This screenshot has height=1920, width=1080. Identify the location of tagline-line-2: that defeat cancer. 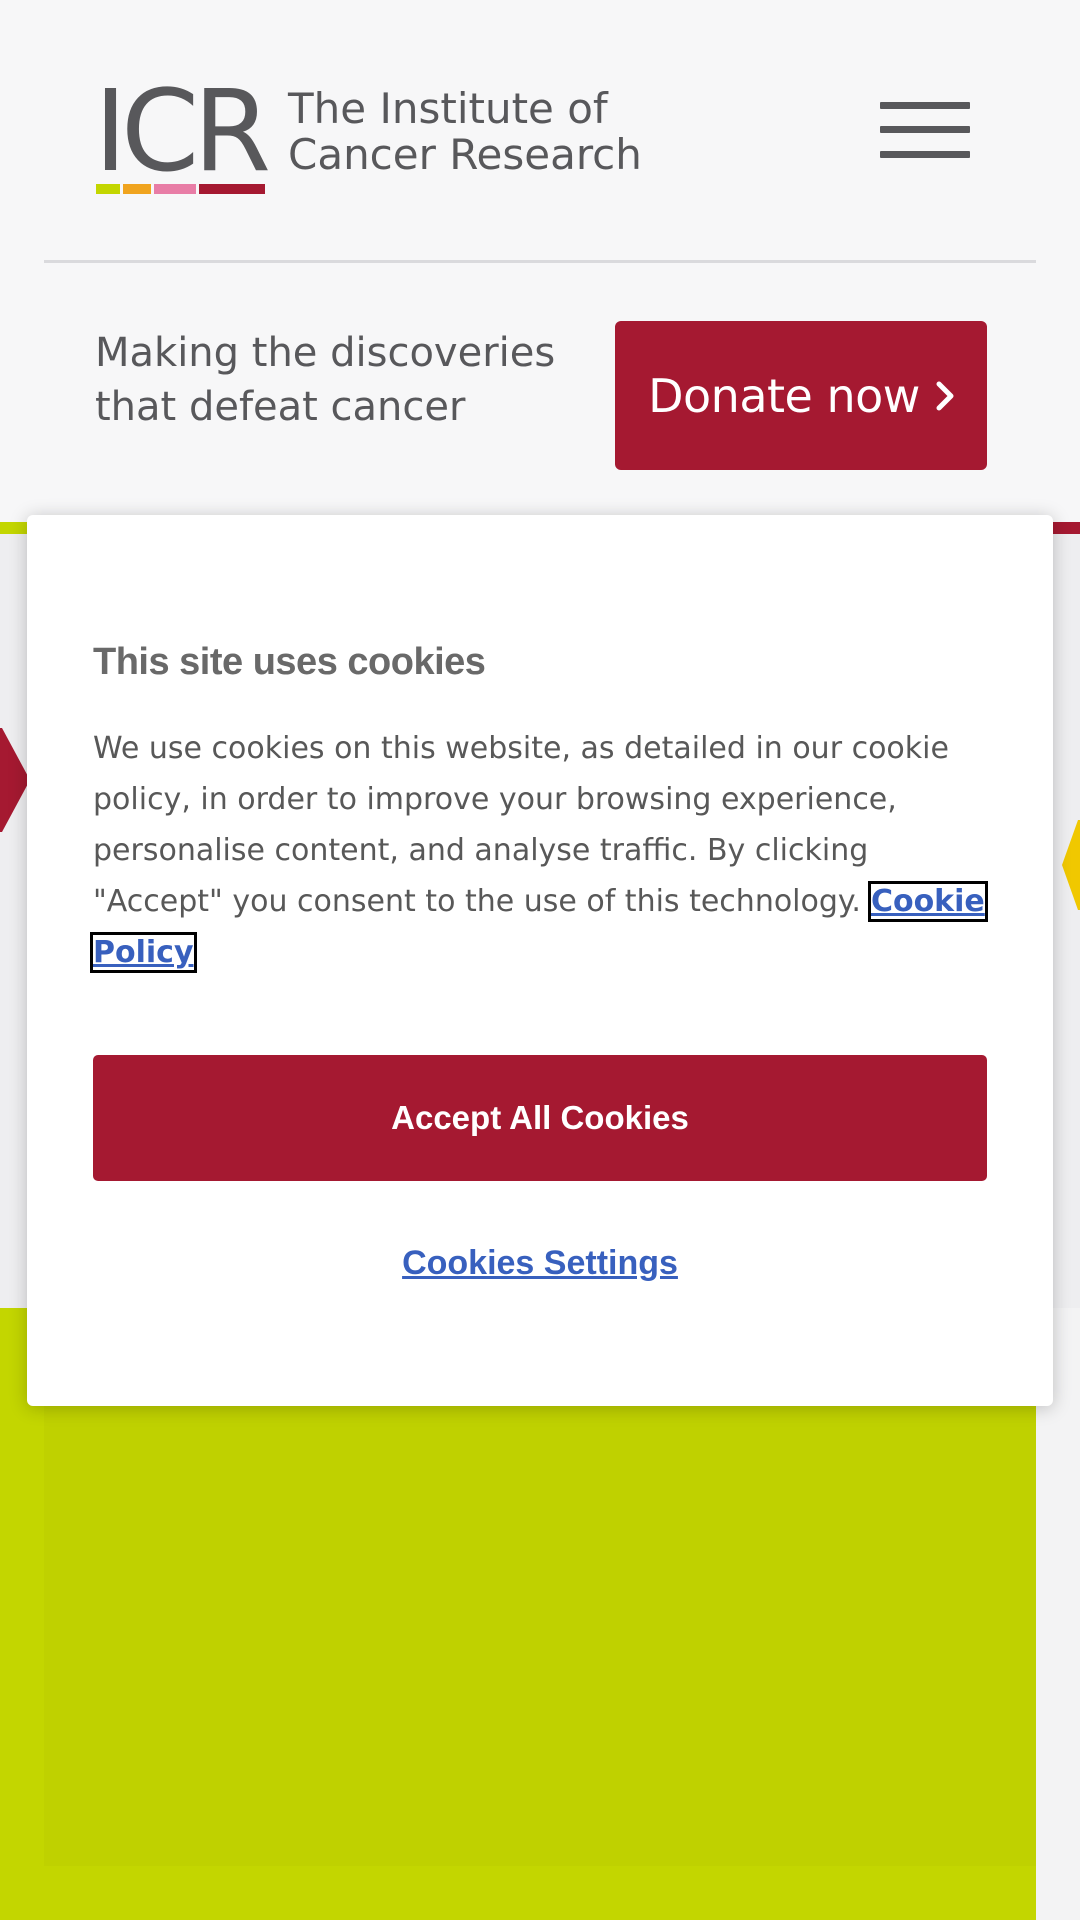
(280, 407).